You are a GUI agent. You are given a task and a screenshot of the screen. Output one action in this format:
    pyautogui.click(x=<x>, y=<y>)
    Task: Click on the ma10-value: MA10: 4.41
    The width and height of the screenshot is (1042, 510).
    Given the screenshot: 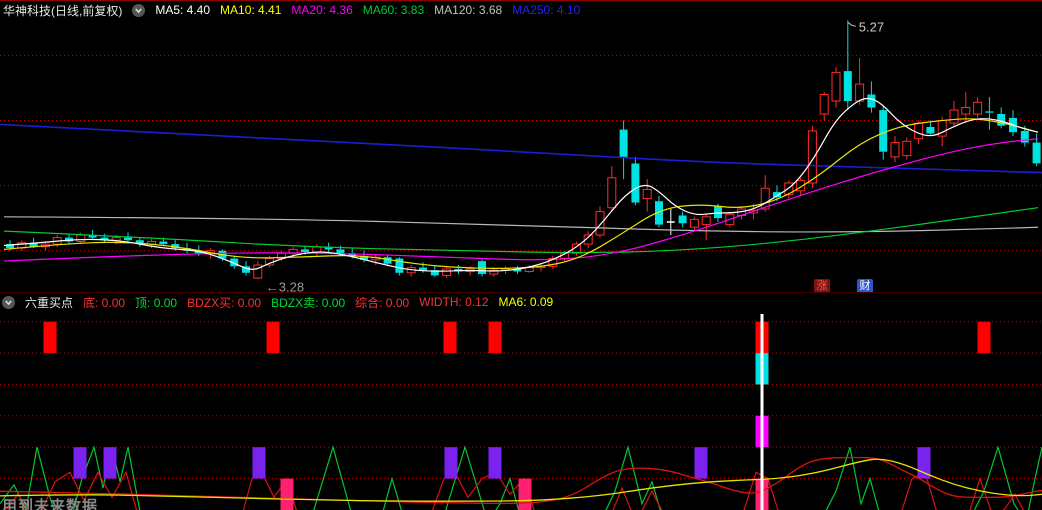 What is the action you would take?
    pyautogui.click(x=251, y=10)
    